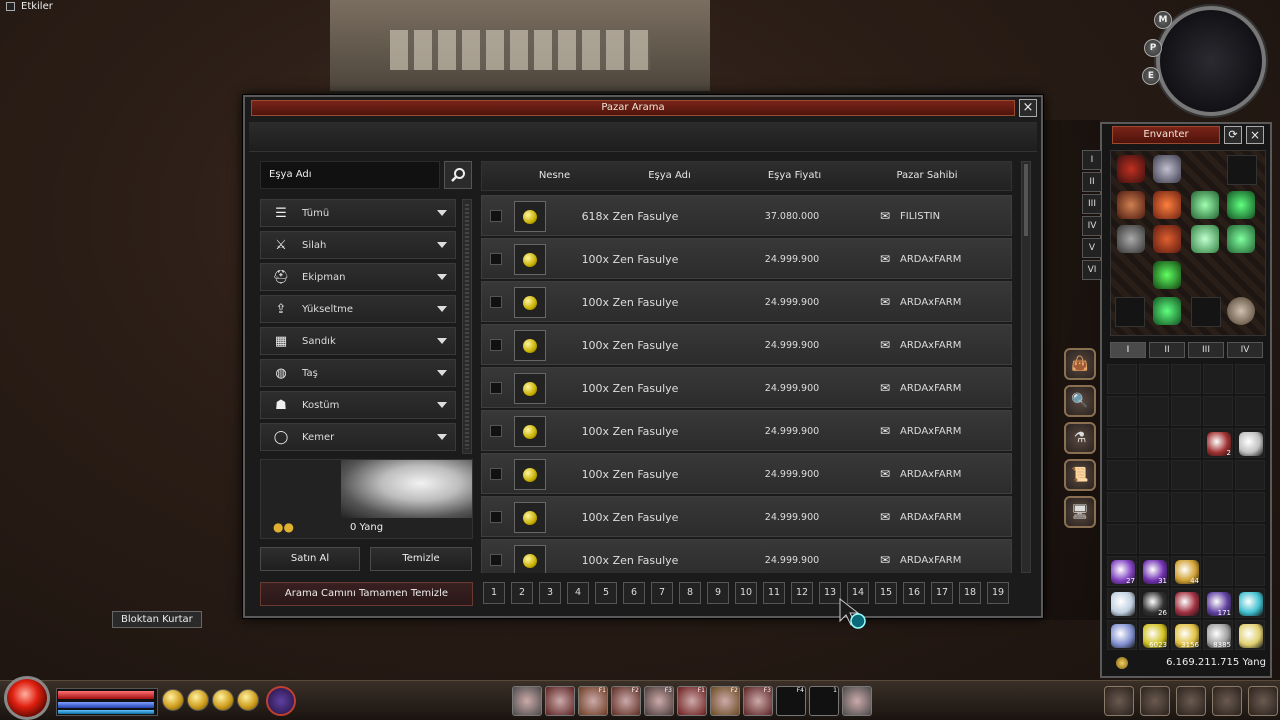  I want to click on item-name-search-input: Eşya Adı, so click(350, 175).